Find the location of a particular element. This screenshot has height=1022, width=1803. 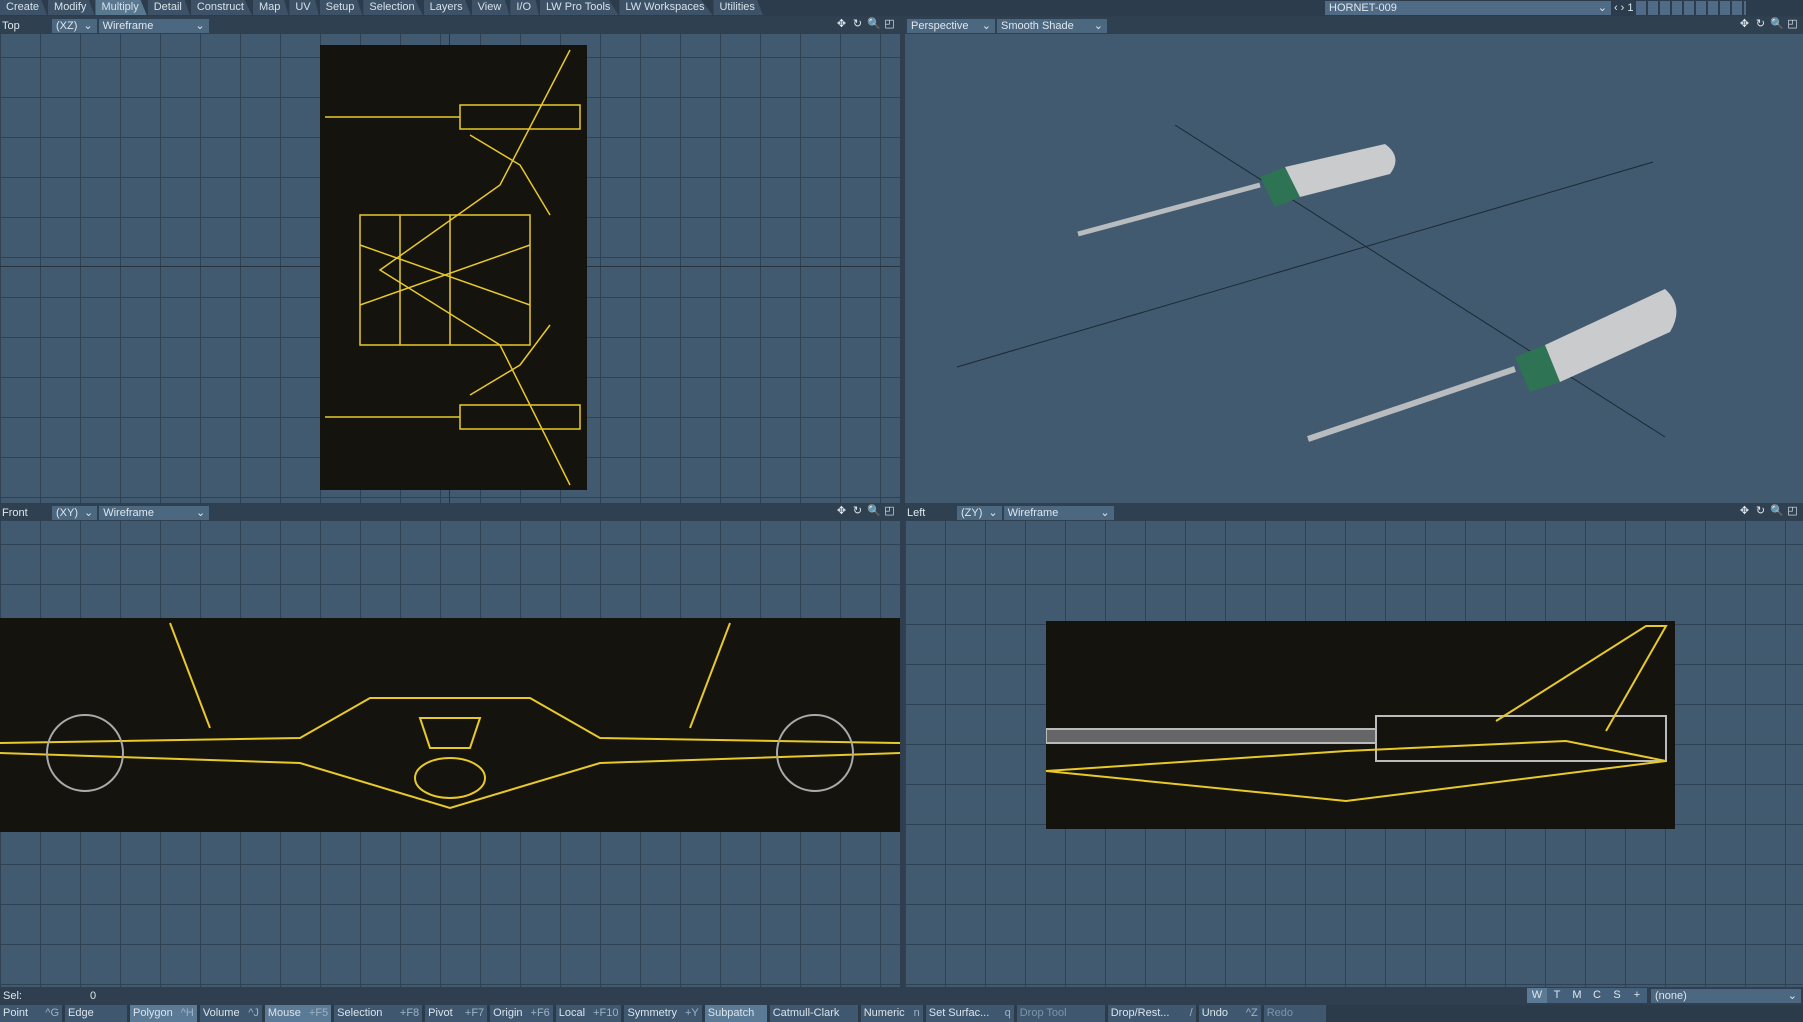

prev-layer-button: ‹ is located at coordinates (1616, 8).